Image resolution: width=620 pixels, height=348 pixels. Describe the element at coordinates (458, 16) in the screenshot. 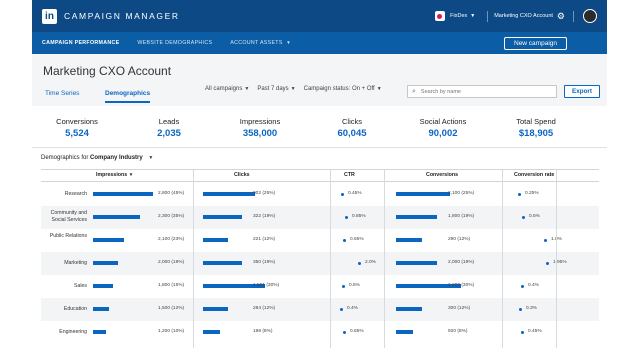

I see `account-switcher: FixDex` at that location.